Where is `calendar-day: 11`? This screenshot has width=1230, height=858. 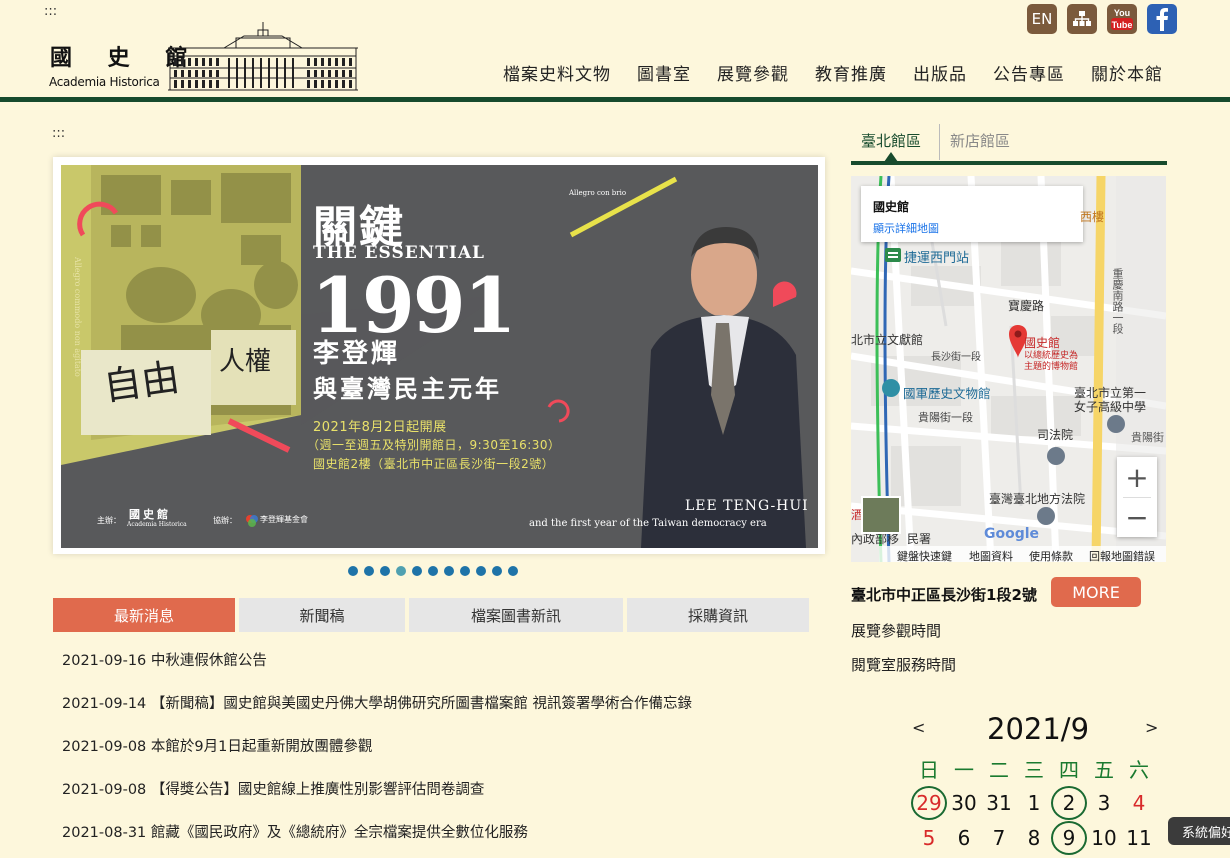 calendar-day: 11 is located at coordinates (1139, 838).